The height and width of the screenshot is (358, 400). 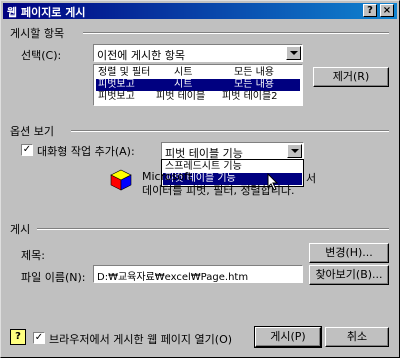 I want to click on list-item: 피벗보고 시트 모든 내용, so click(x=198, y=85).